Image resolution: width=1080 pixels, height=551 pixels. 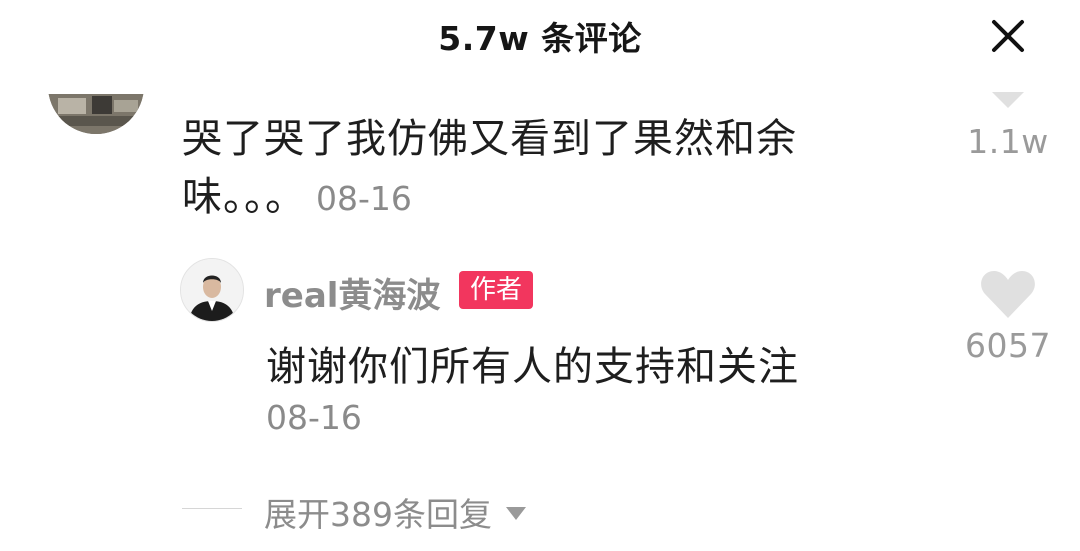 I want to click on expand-replies-button: 展开389条回复, so click(x=395, y=512).